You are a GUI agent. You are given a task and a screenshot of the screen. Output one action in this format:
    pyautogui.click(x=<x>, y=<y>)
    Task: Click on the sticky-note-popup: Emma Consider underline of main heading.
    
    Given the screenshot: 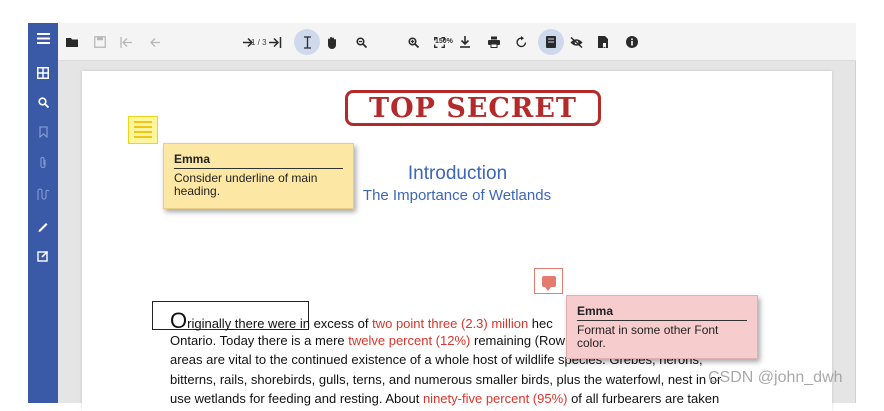 What is the action you would take?
    pyautogui.click(x=258, y=176)
    